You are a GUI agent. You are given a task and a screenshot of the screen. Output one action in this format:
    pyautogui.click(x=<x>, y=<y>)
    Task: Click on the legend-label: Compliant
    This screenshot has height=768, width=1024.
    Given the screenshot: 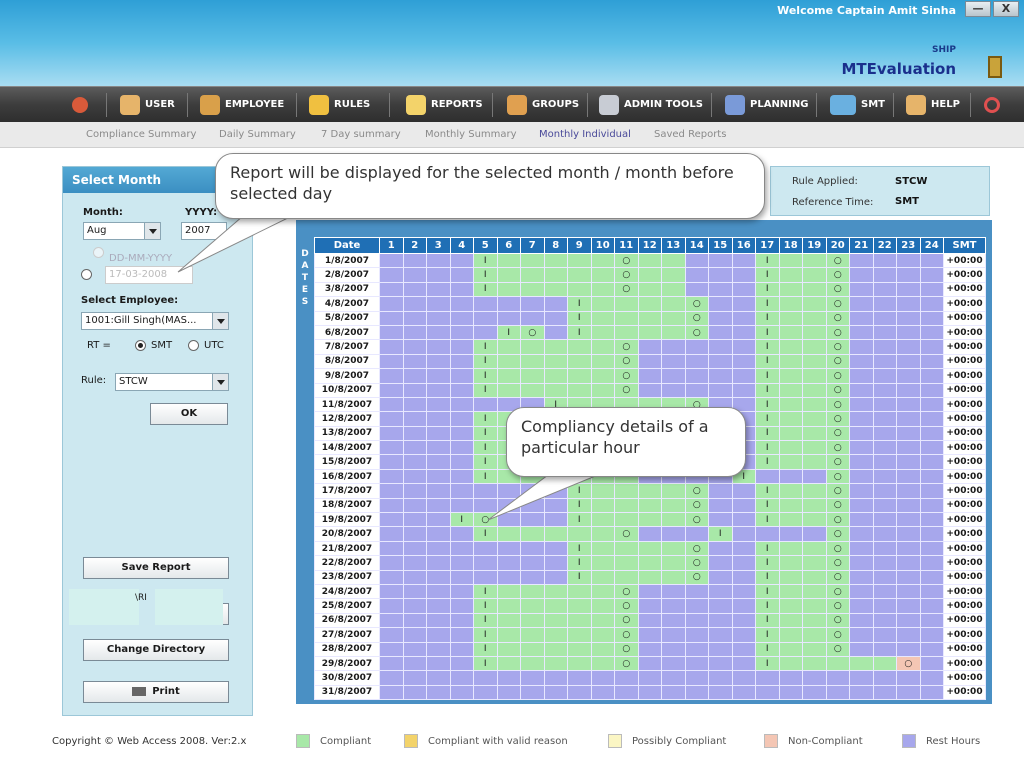 What is the action you would take?
    pyautogui.click(x=346, y=741)
    